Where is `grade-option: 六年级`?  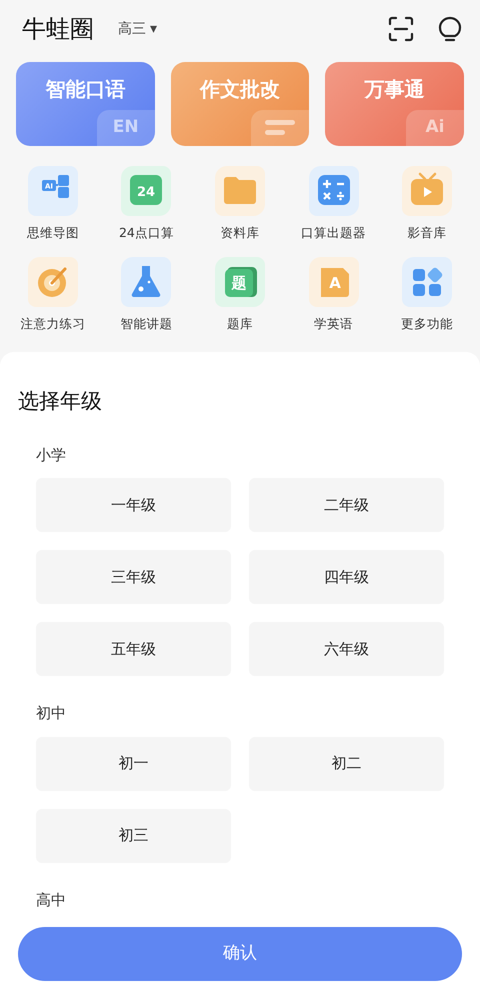
grade-option: 六年级 is located at coordinates (346, 649).